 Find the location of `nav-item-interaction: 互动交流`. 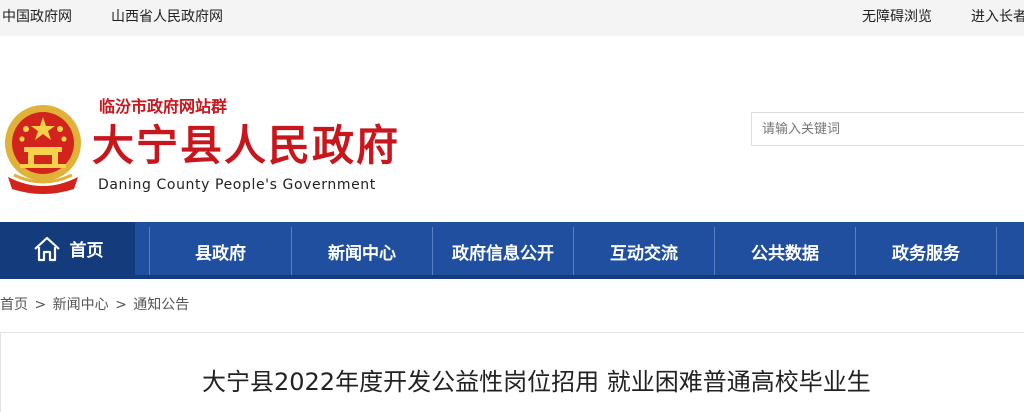

nav-item-interaction: 互动交流 is located at coordinates (644, 251).